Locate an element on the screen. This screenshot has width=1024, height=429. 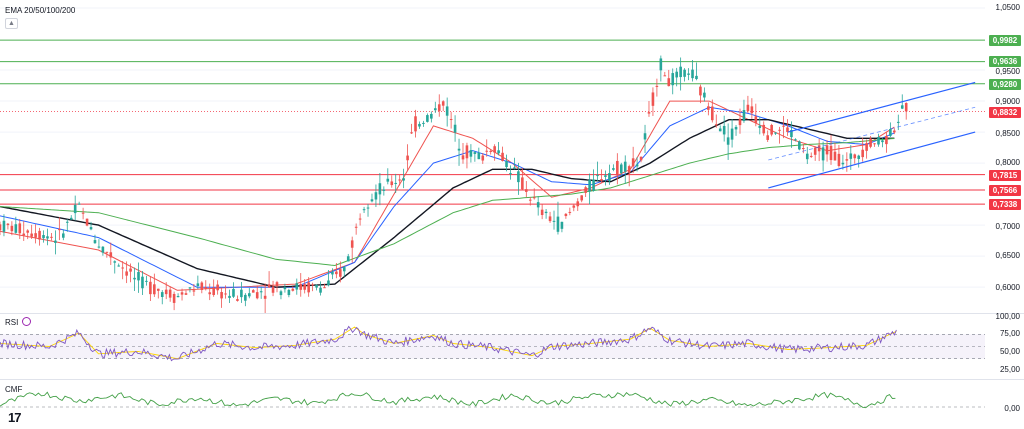
level-tag-support: 0,7566 is located at coordinates (1005, 190).